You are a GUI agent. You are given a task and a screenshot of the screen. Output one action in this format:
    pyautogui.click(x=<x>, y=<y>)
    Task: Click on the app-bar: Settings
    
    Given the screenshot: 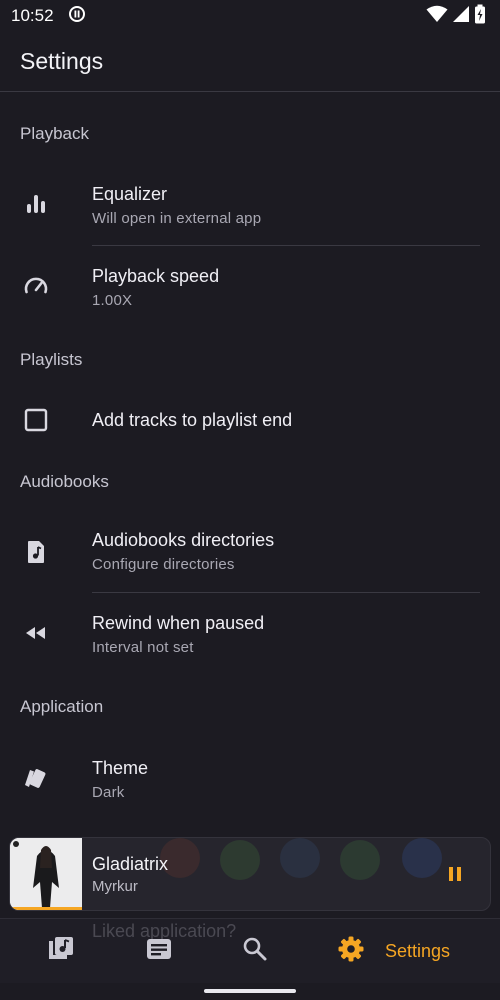 What is the action you would take?
    pyautogui.click(x=250, y=62)
    